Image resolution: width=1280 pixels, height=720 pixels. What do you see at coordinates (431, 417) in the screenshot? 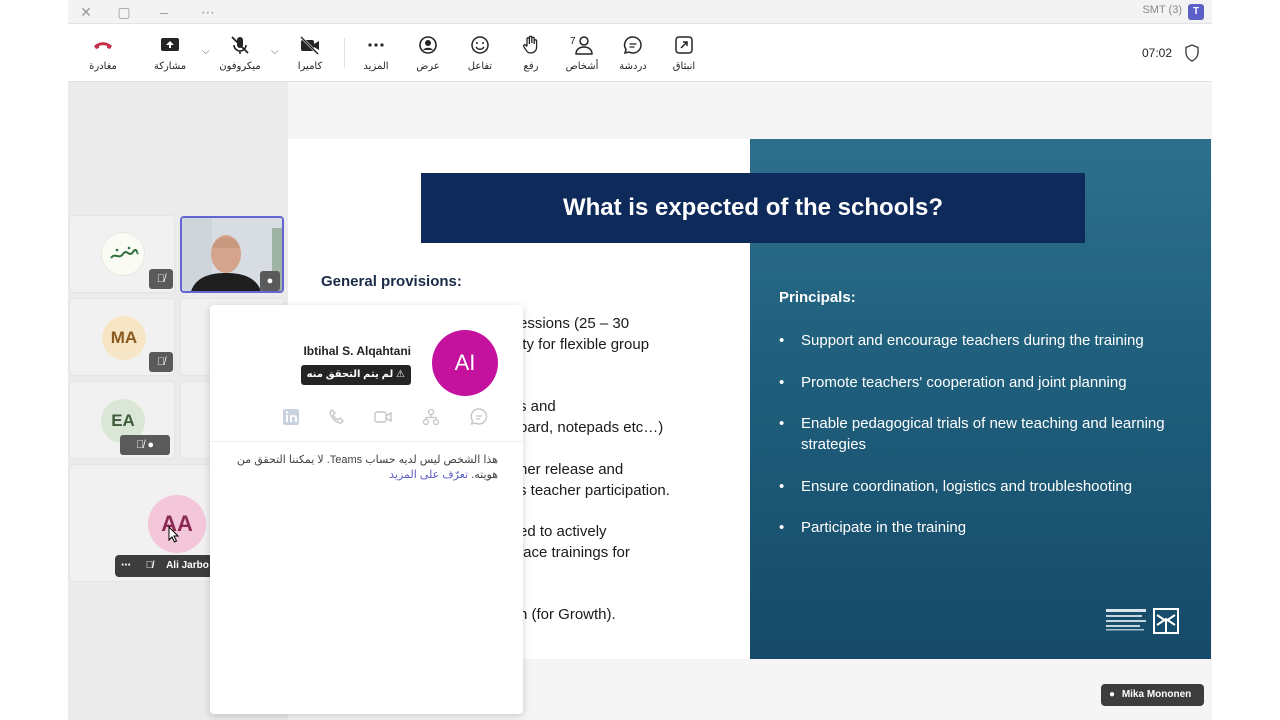
I see `org-chart-icon` at bounding box center [431, 417].